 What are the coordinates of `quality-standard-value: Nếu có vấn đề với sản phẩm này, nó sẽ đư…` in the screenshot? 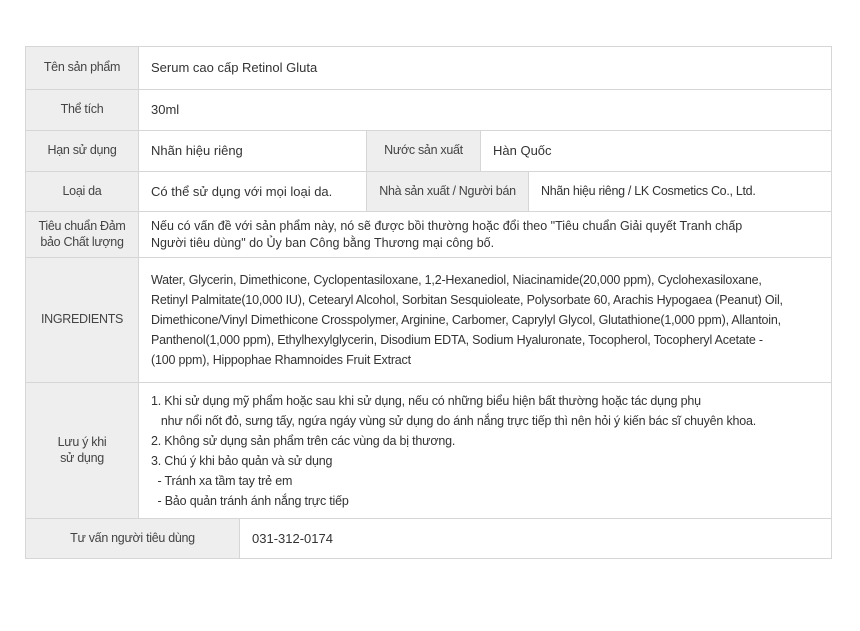 It's located at (445, 234).